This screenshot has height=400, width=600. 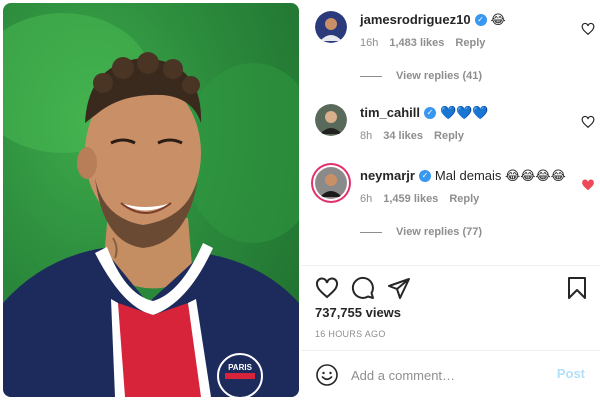 What do you see at coordinates (350, 334) in the screenshot?
I see `post-time: 16 HOURS AGO` at bounding box center [350, 334].